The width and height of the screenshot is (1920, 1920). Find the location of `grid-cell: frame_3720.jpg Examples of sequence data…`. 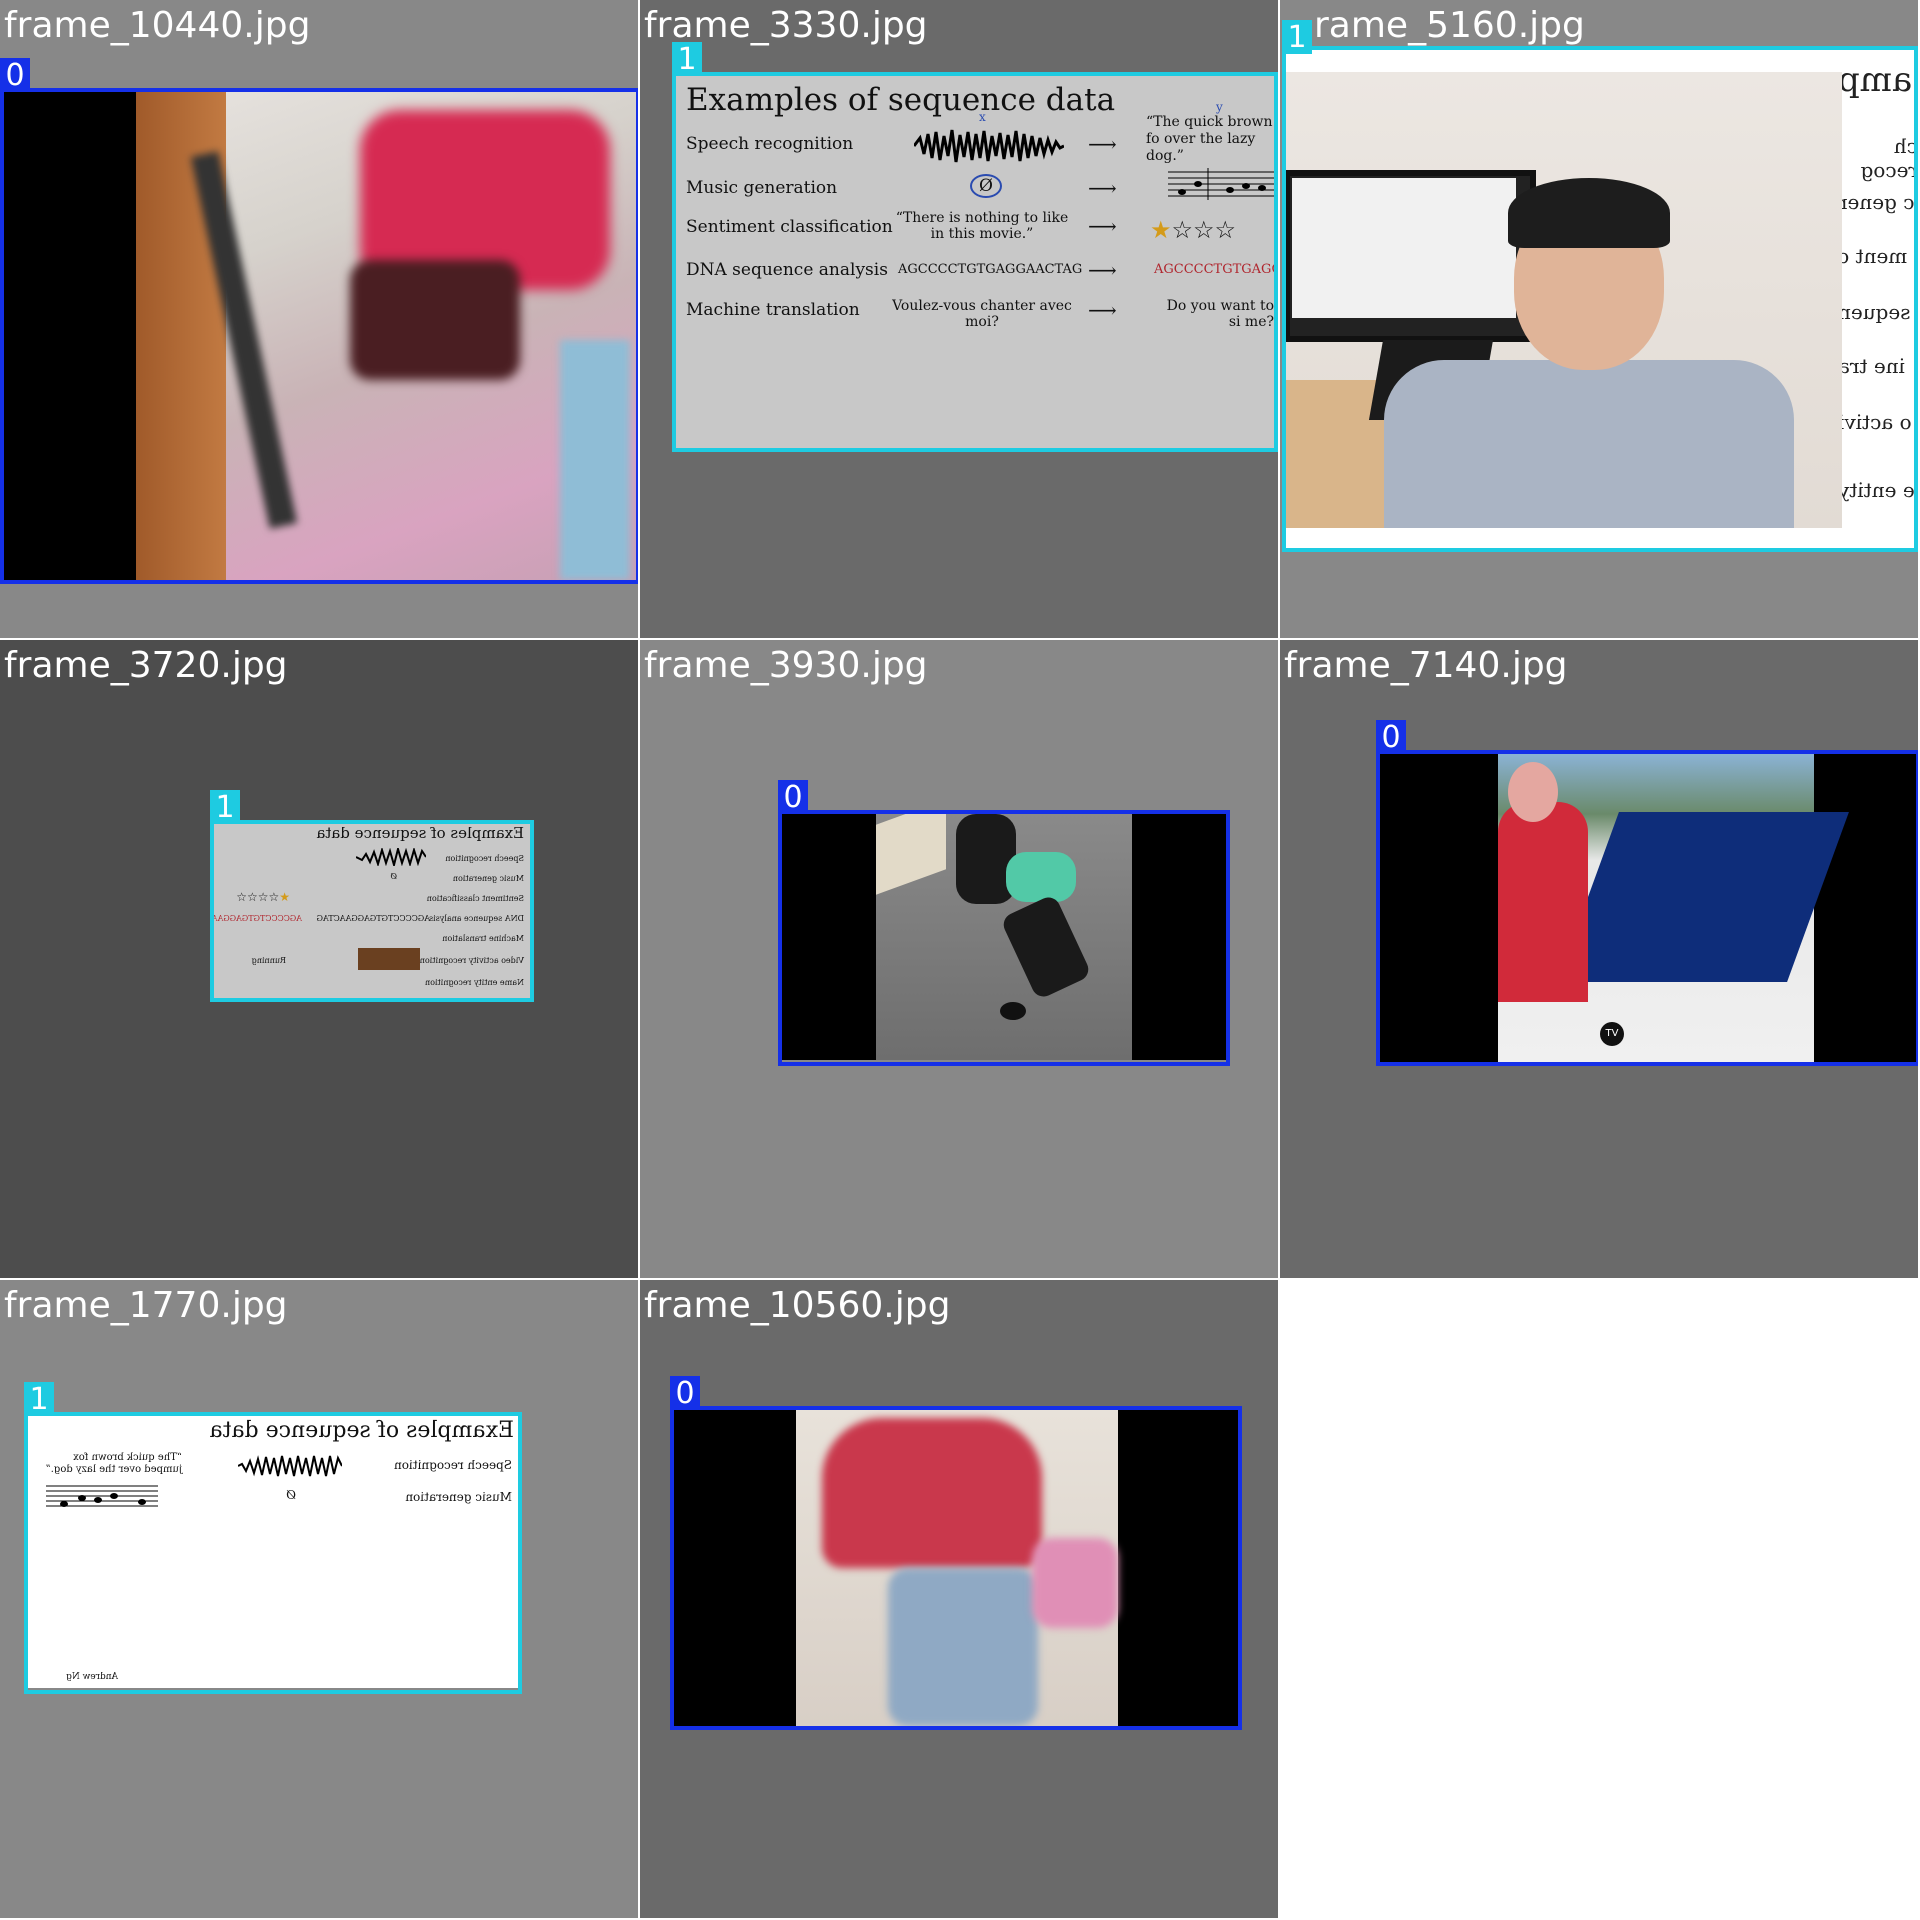

grid-cell: frame_3720.jpg Examples of sequence data… is located at coordinates (319, 959).